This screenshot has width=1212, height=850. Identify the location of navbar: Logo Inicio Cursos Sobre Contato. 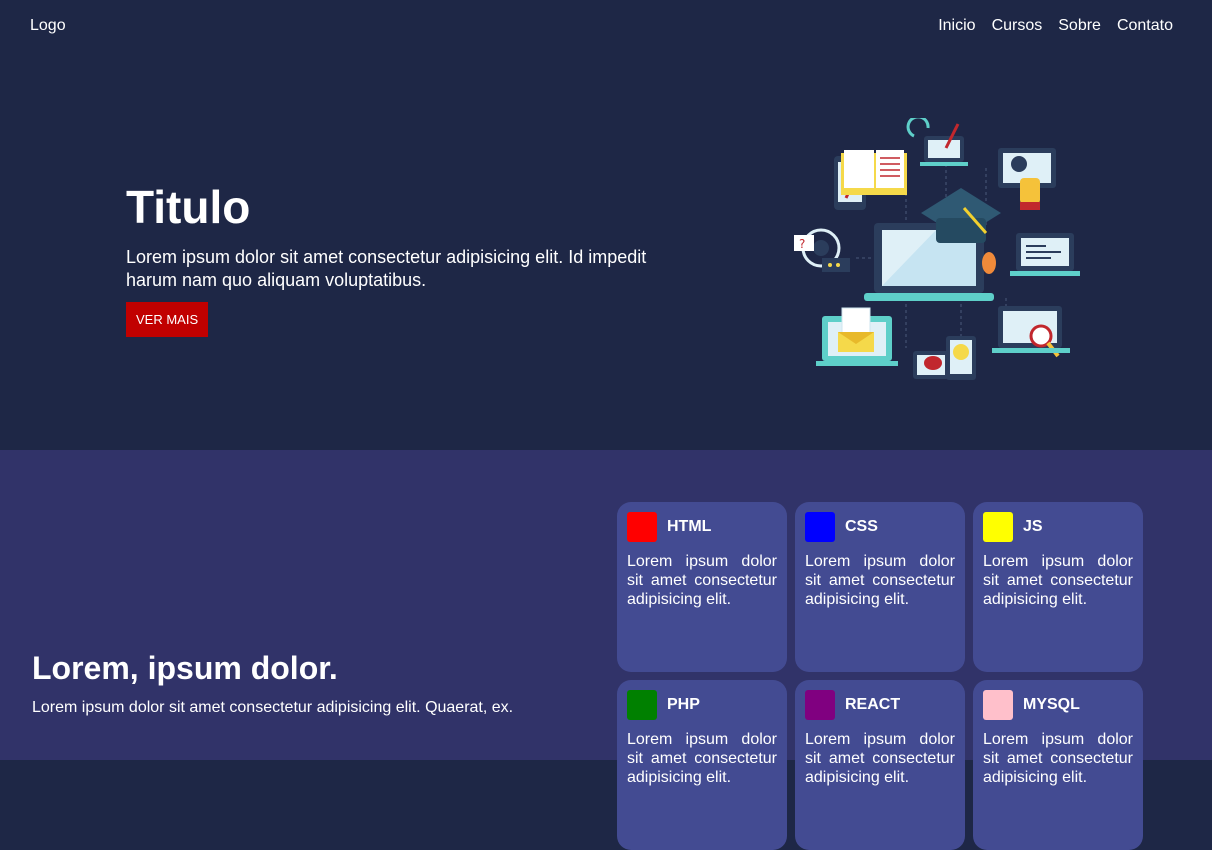
(606, 27).